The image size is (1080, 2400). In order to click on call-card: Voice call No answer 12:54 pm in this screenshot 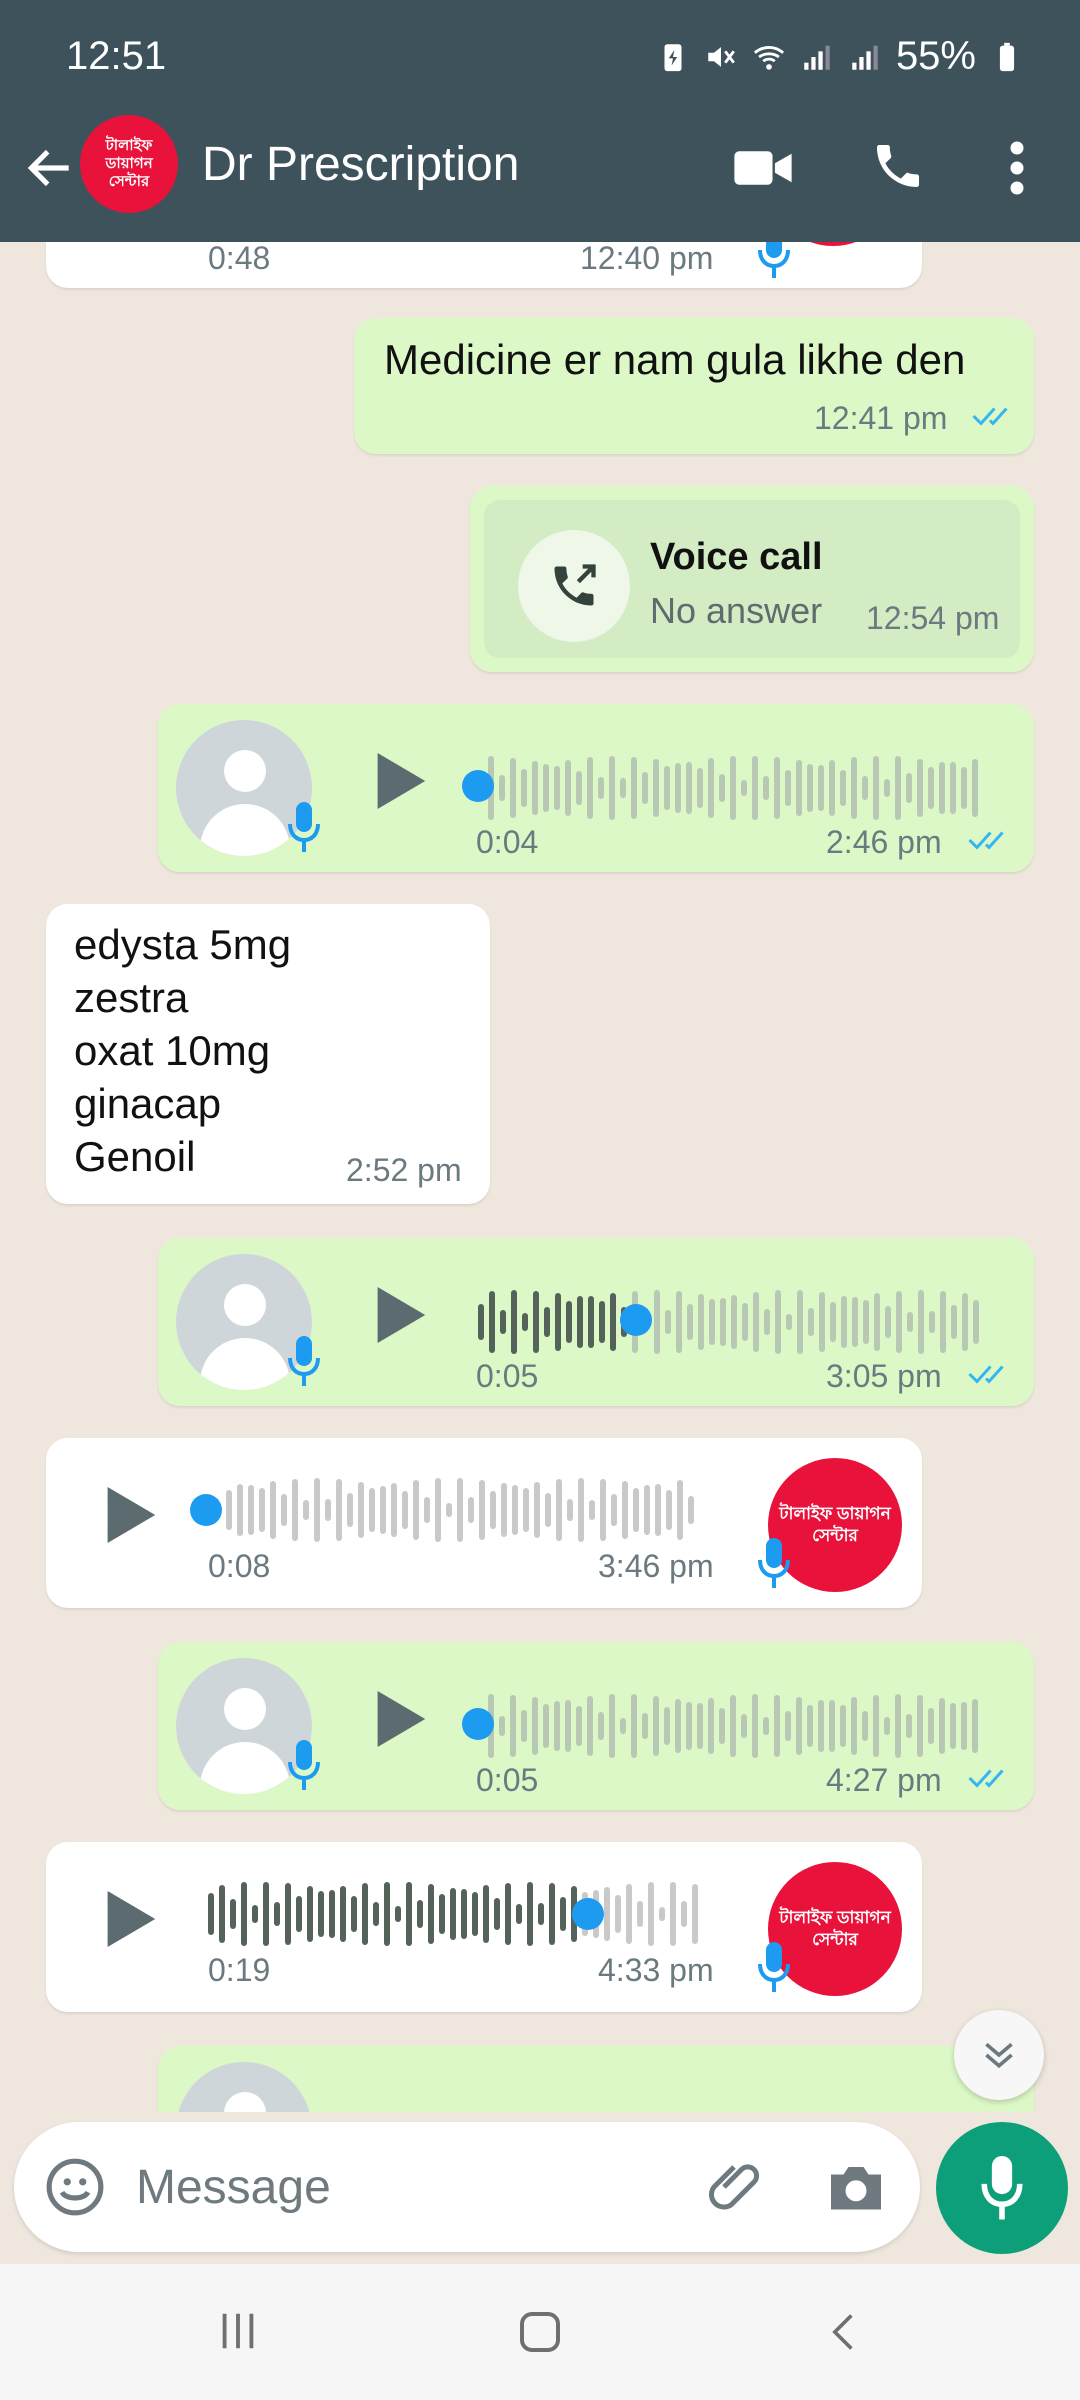, I will do `click(752, 579)`.